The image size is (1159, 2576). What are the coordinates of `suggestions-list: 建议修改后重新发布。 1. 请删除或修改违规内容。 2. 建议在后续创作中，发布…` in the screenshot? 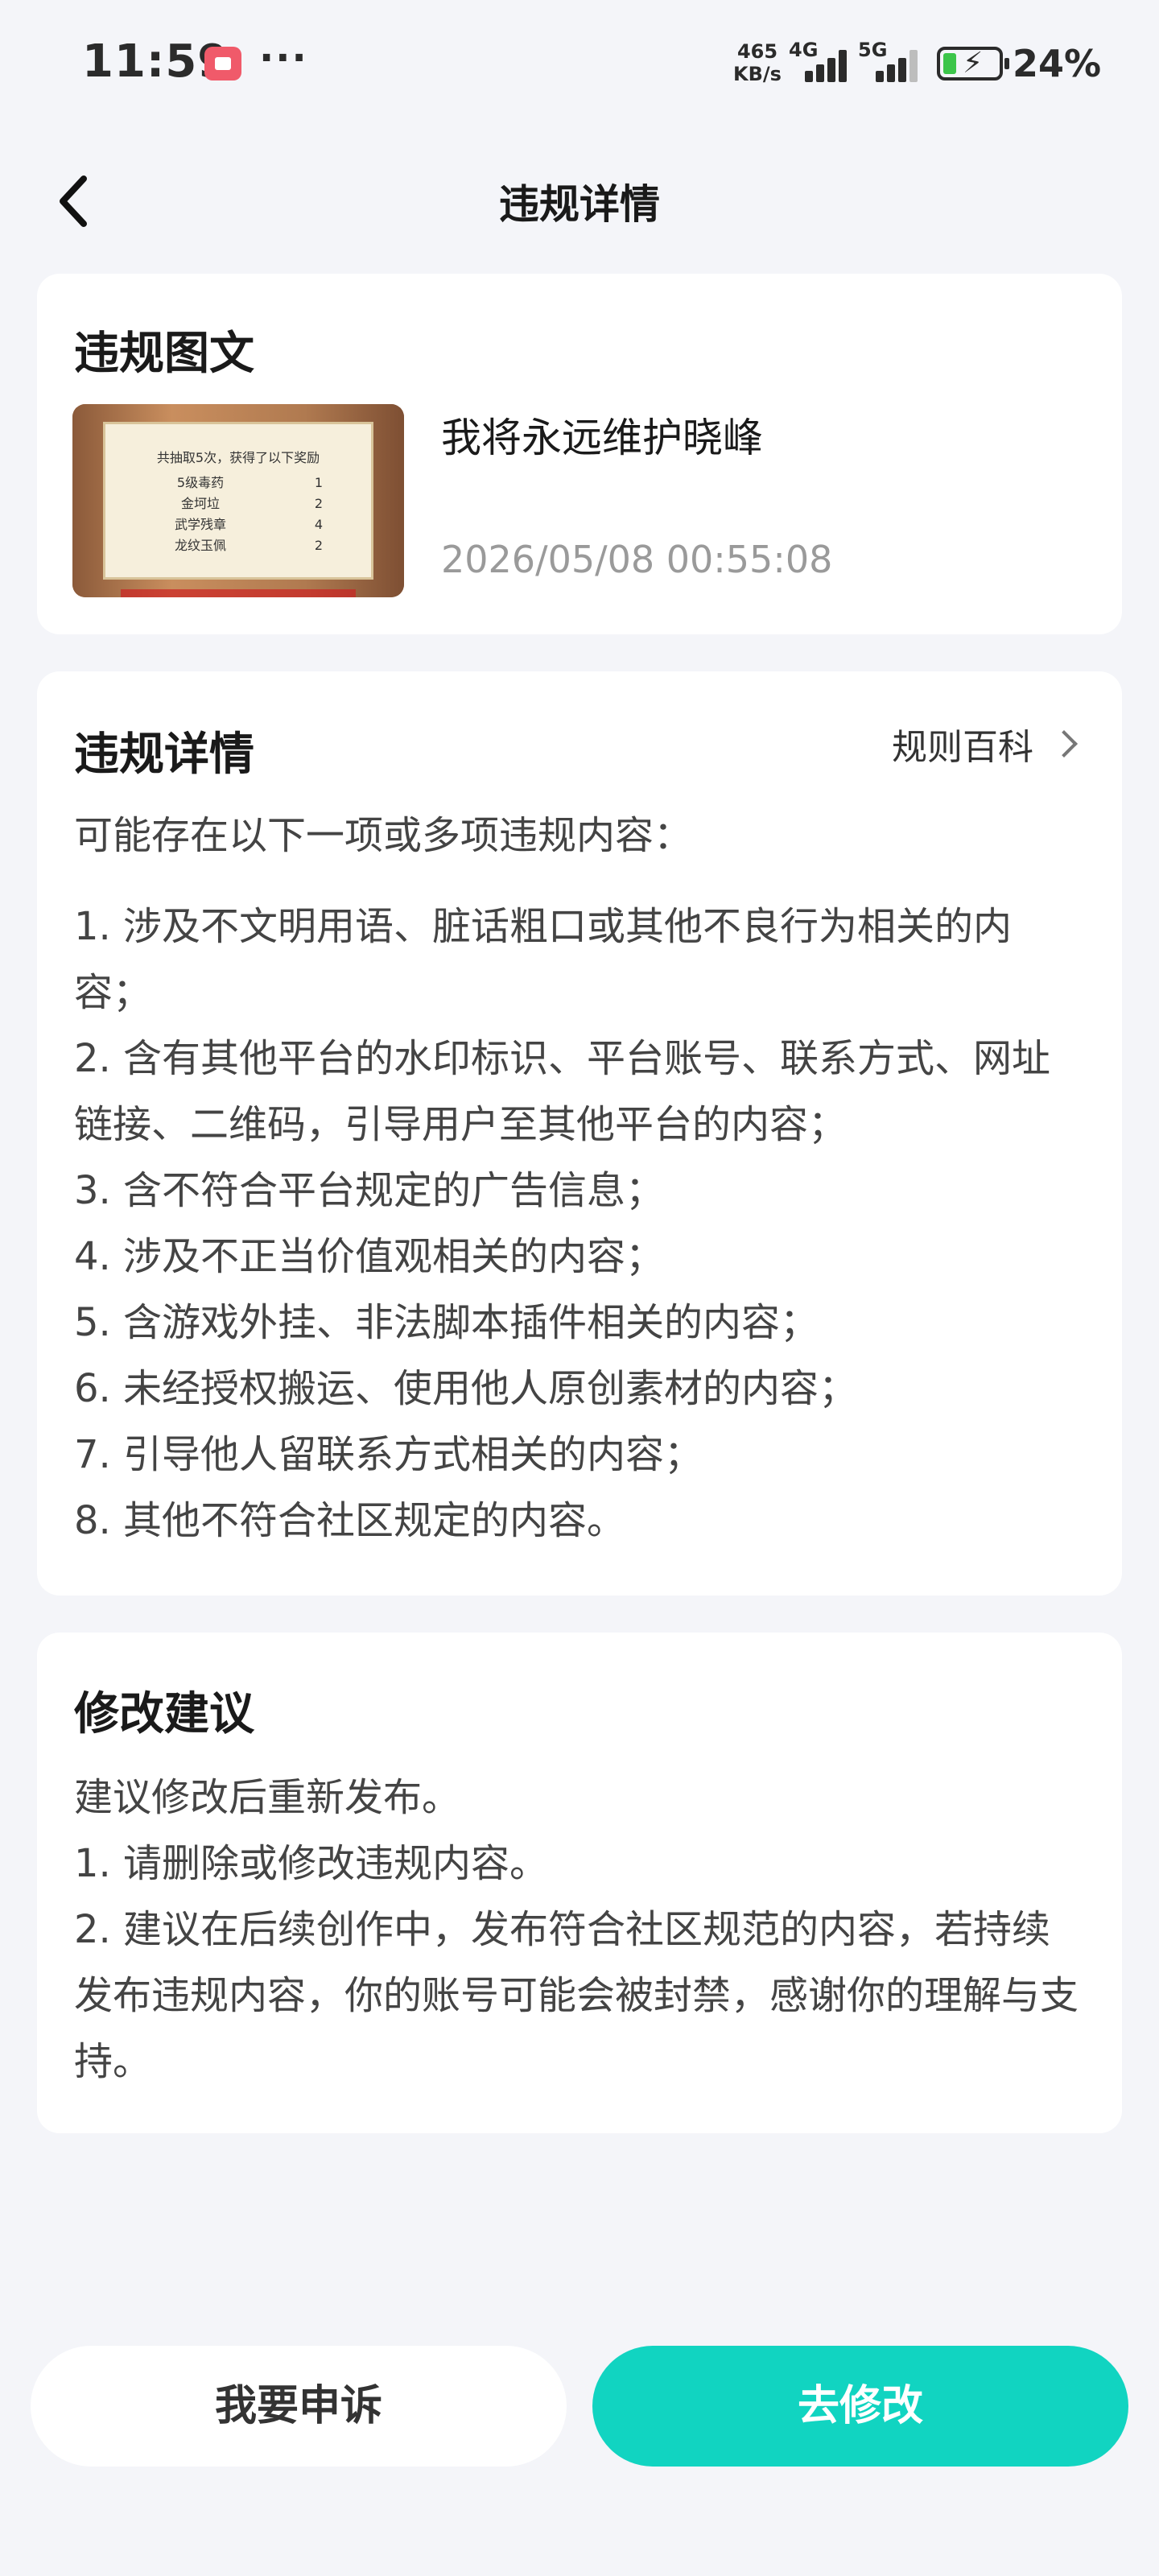 It's located at (579, 1930).